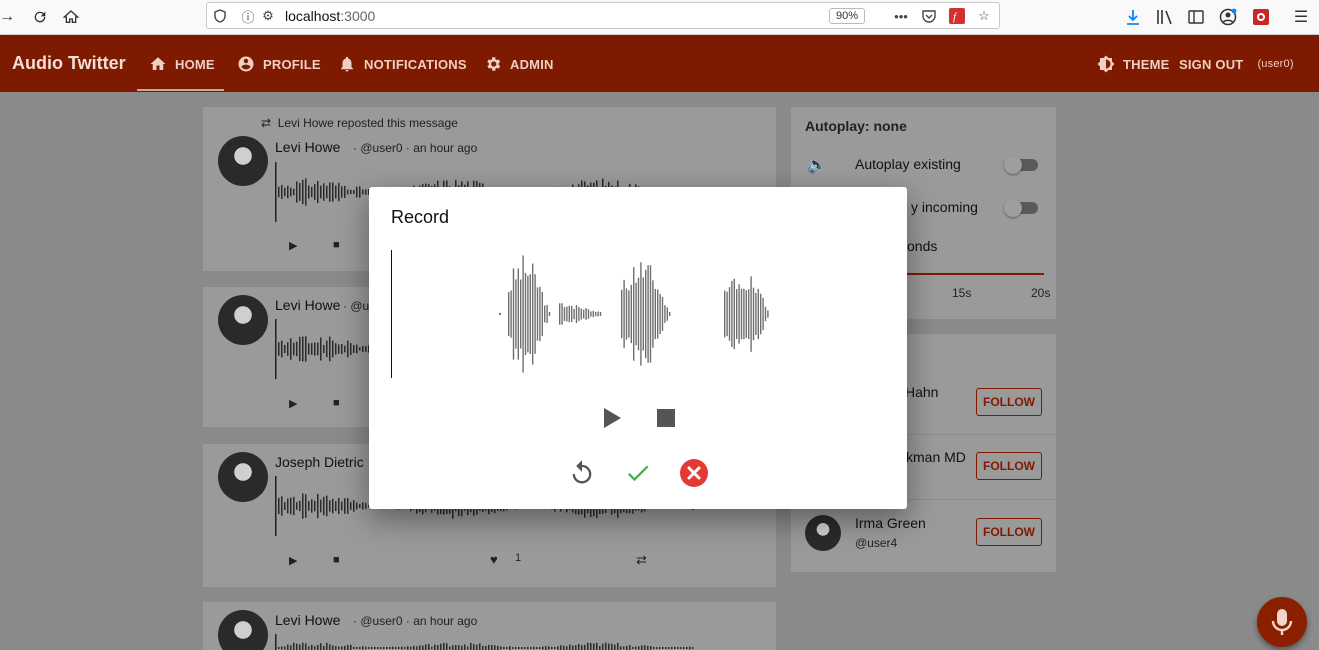 The width and height of the screenshot is (1319, 650). Describe the element at coordinates (921, 392) in the screenshot. I see `follow-user-name: Hahn` at that location.